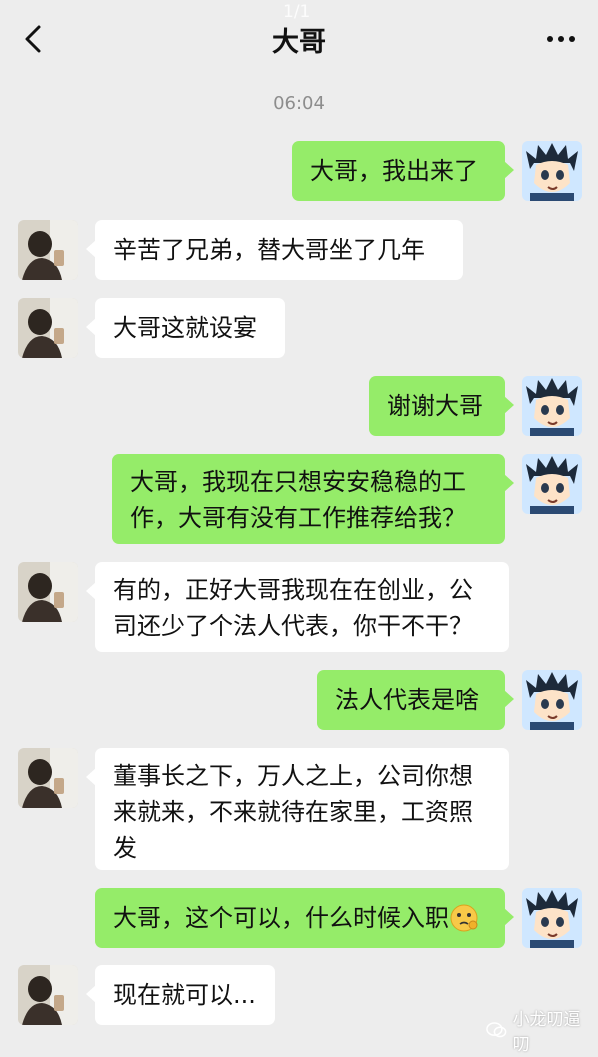 This screenshot has height=1057, width=598. I want to click on message-text-line: 法人代表是啥, so click(407, 700).